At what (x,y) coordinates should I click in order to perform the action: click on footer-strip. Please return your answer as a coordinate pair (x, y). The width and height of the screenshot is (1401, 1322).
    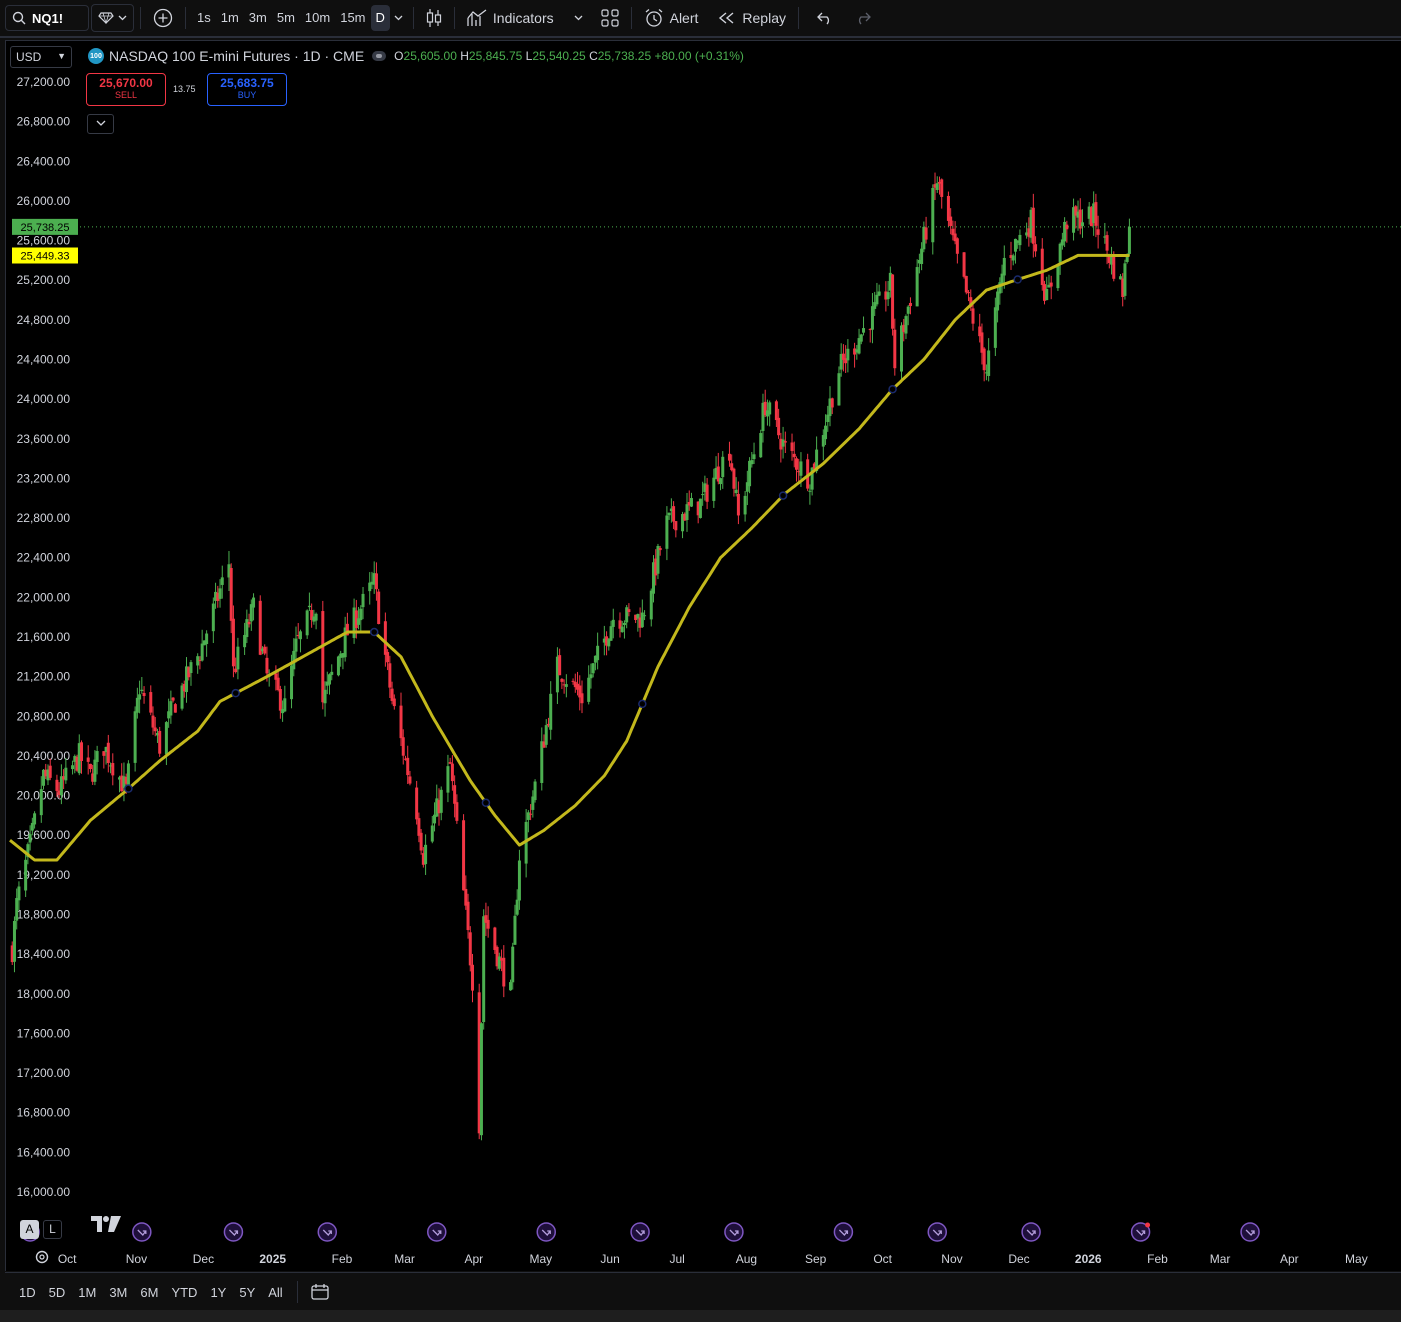
    Looking at the image, I should click on (700, 1316).